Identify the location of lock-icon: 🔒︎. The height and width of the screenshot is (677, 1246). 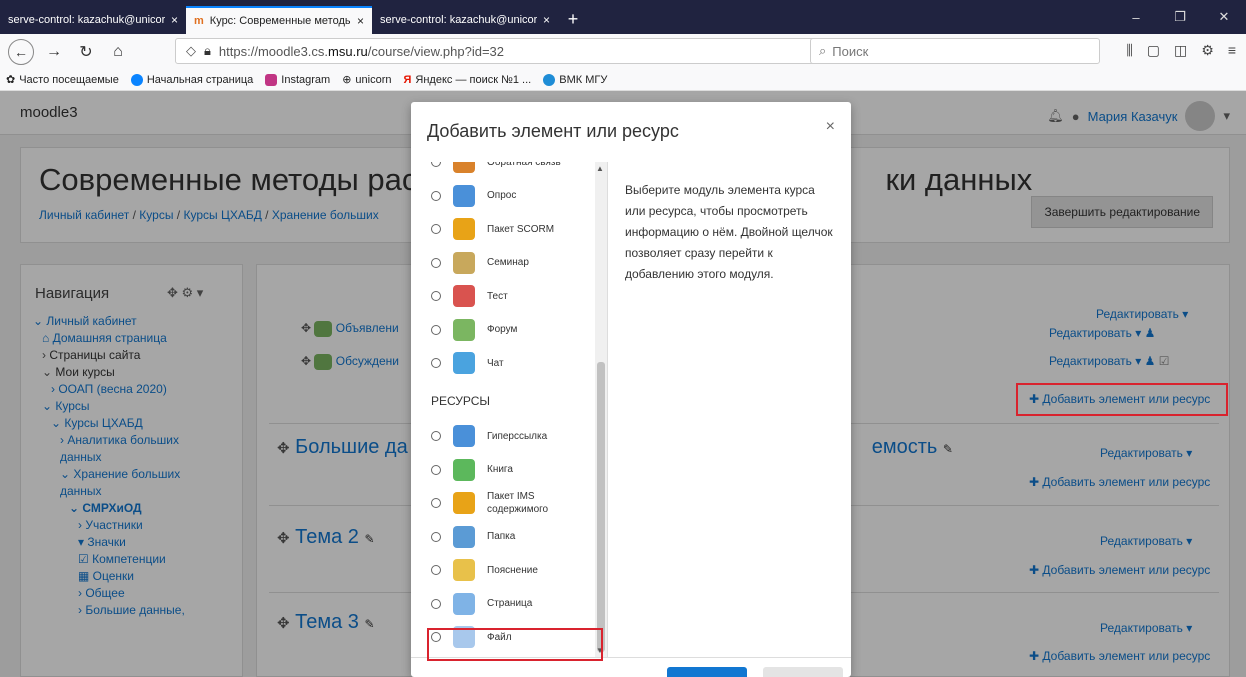
(207, 51).